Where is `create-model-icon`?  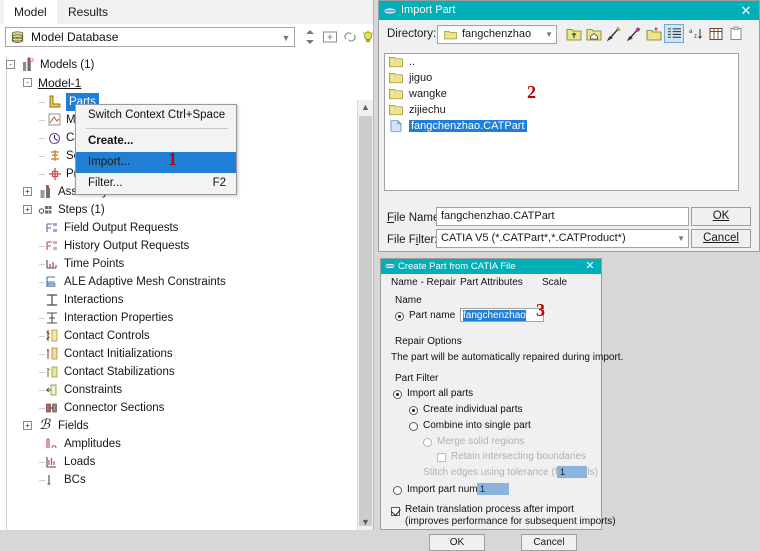
create-model-icon is located at coordinates (330, 37).